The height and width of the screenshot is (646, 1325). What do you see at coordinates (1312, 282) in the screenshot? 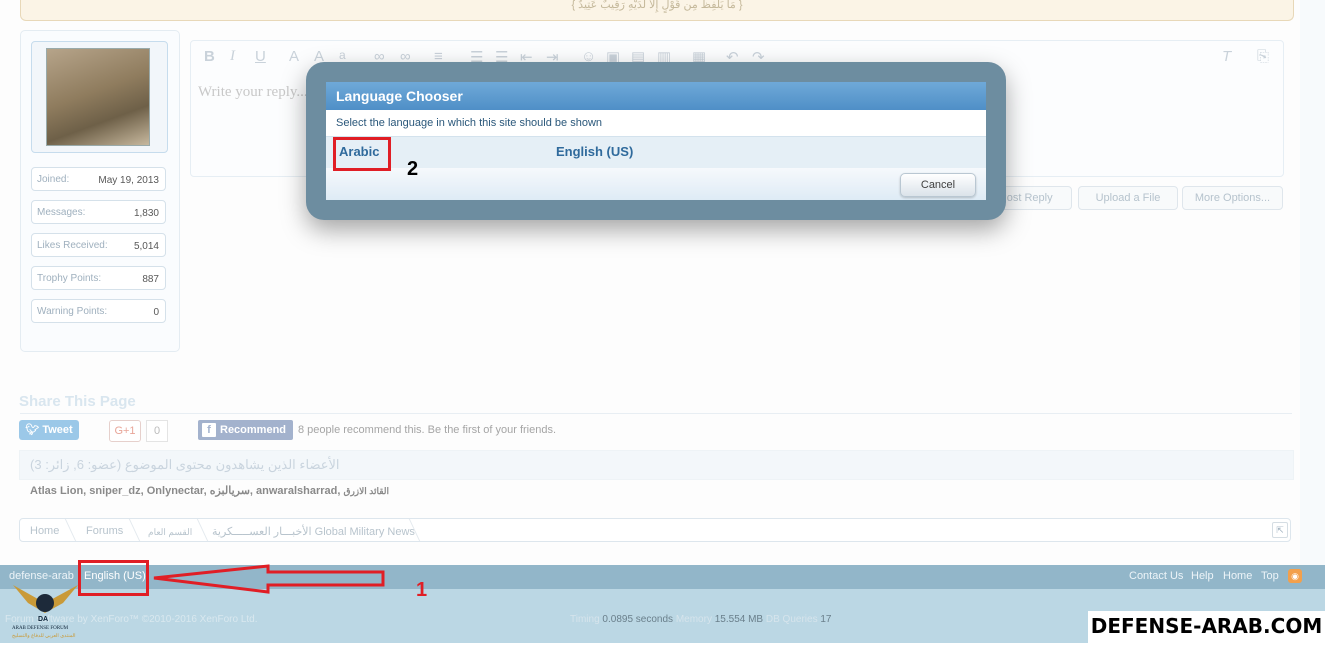
I see `page-gutter` at bounding box center [1312, 282].